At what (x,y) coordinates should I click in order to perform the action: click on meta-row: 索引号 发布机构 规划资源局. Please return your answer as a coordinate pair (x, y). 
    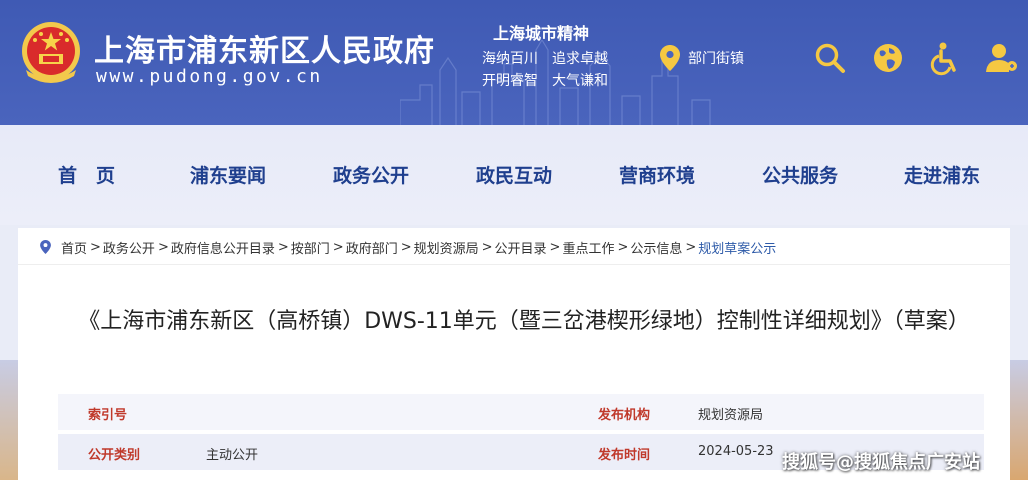
    Looking at the image, I should click on (521, 412).